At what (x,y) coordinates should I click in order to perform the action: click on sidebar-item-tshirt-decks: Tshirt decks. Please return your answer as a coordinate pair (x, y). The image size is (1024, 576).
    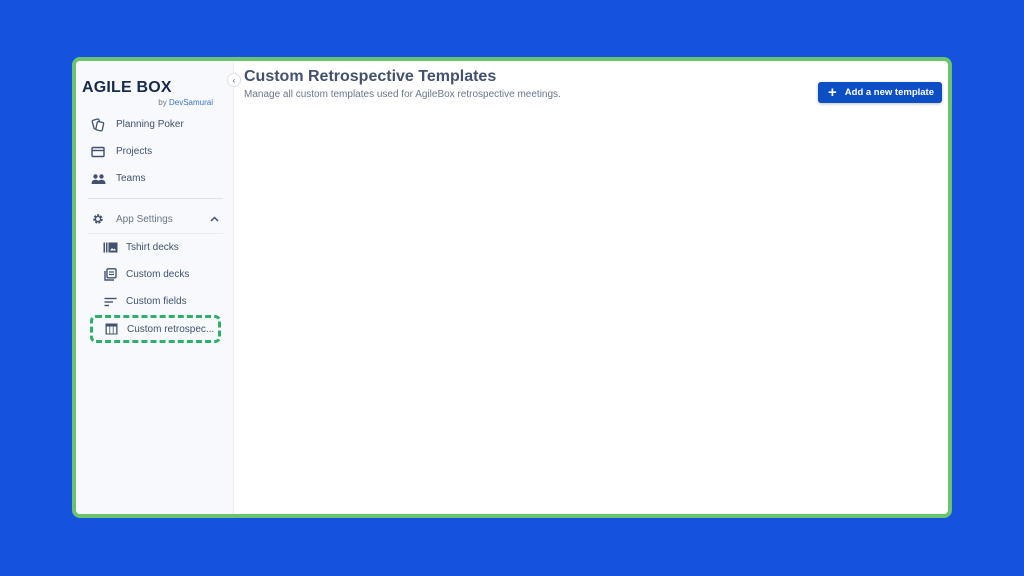
    Looking at the image, I should click on (157, 247).